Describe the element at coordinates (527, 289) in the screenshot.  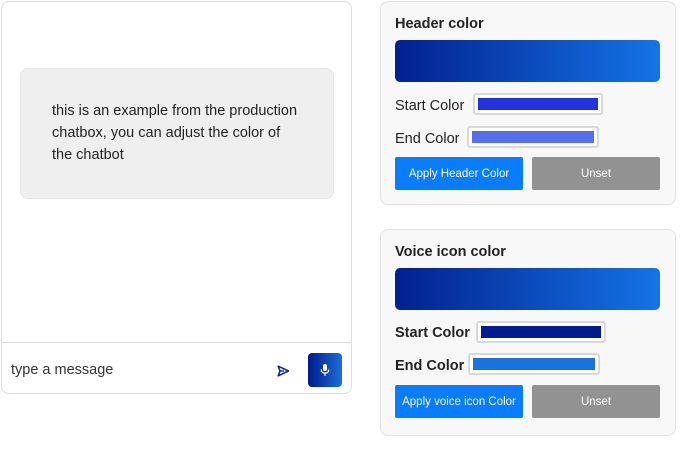
I see `voice-icon-color-preview` at that location.